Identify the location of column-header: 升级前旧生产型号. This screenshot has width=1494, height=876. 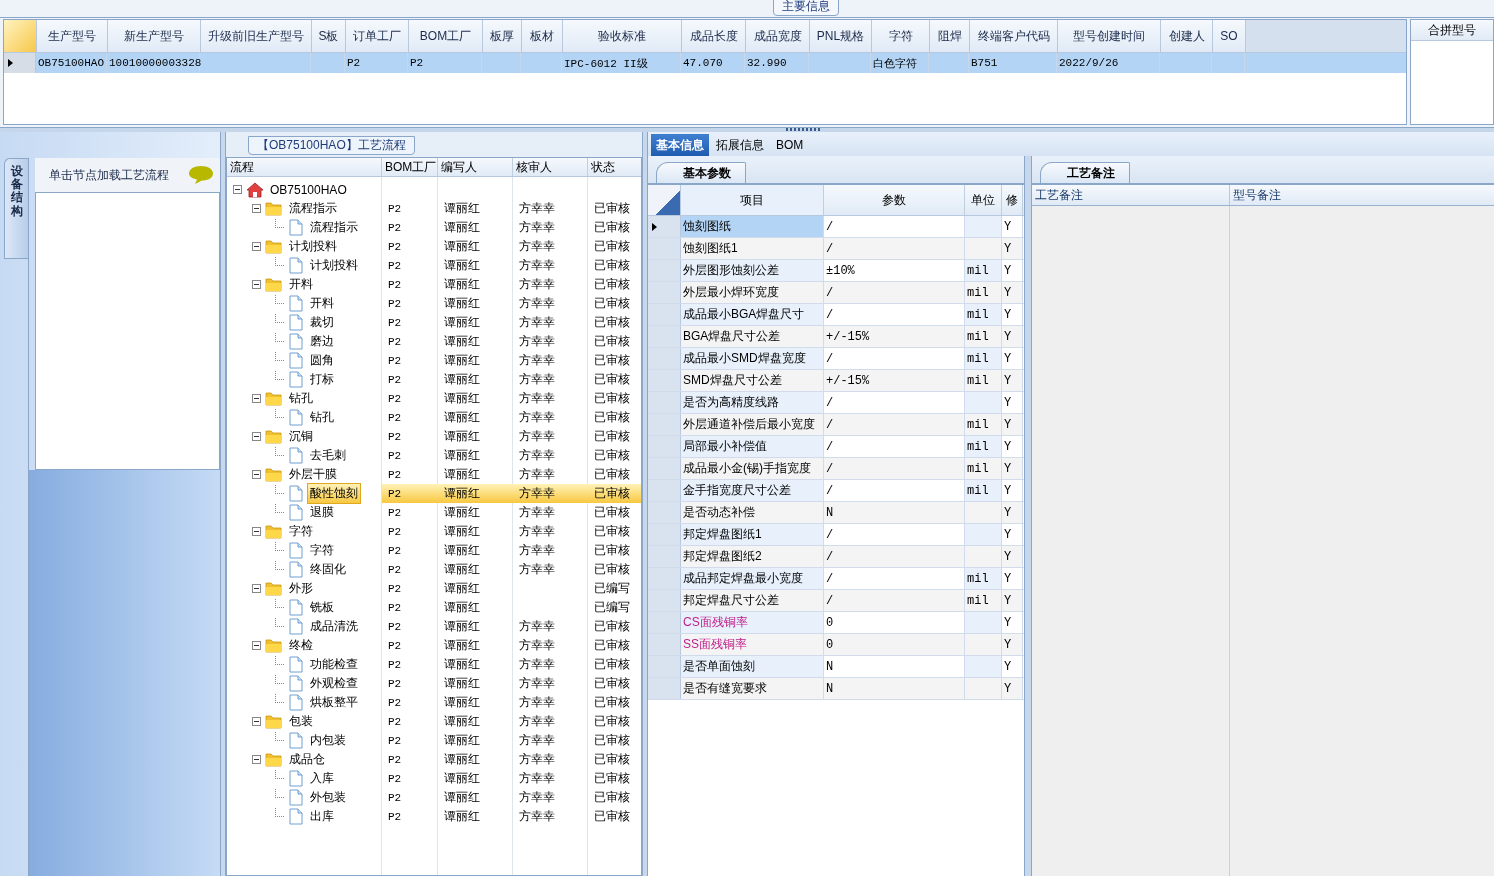
(256, 36).